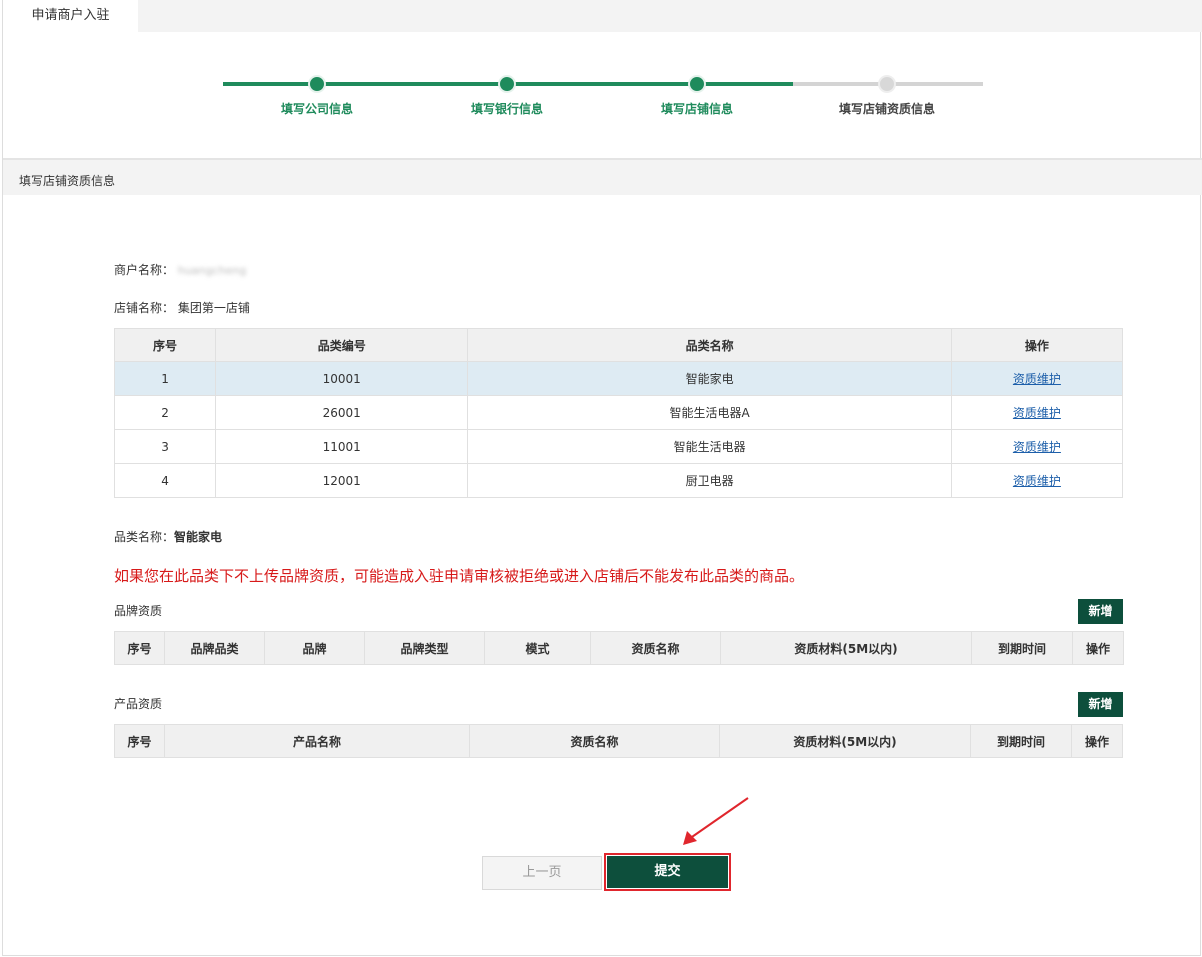 Image resolution: width=1202 pixels, height=957 pixels. Describe the element at coordinates (342, 446) in the screenshot. I see `row-code: 11001` at that location.